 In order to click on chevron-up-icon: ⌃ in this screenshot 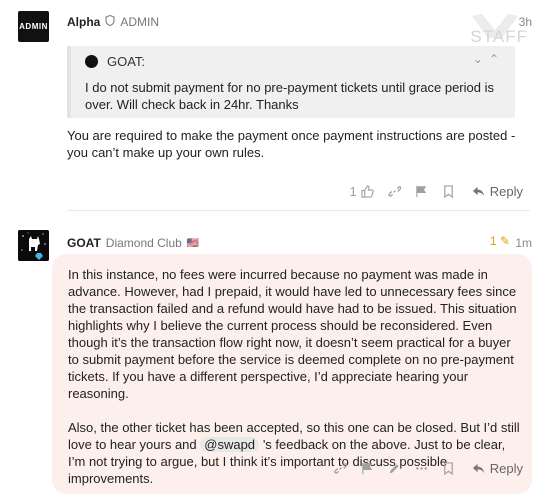, I will do `click(497, 59)`.